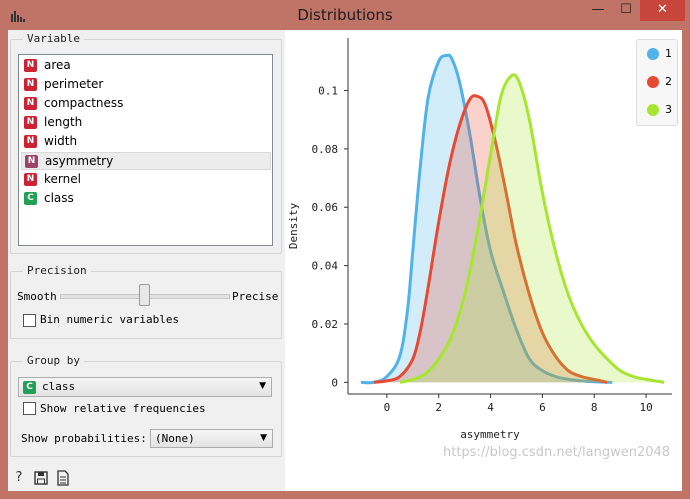  I want to click on maximize-button: ☐, so click(626, 10).